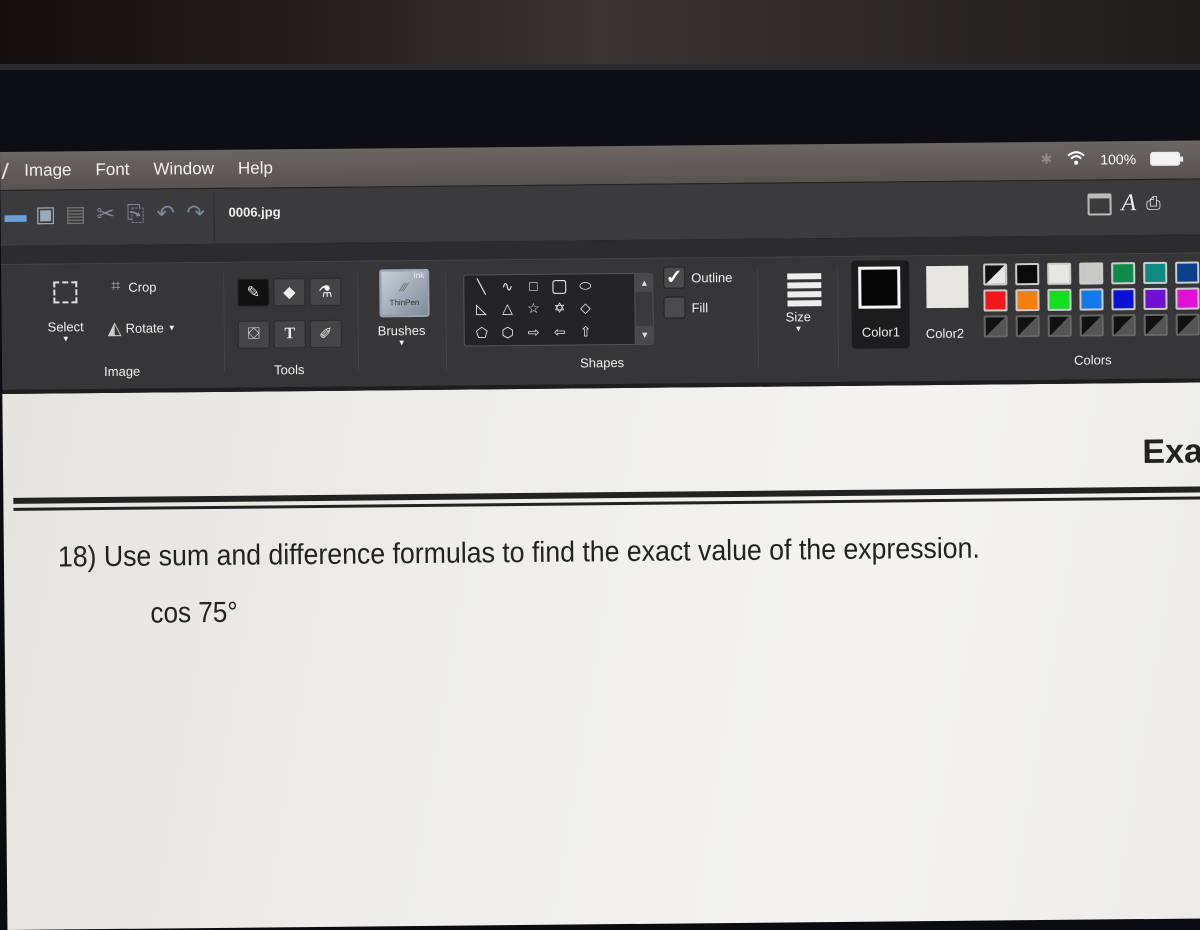 The image size is (1200, 930). What do you see at coordinates (1076, 159) in the screenshot?
I see `wifi-icon` at bounding box center [1076, 159].